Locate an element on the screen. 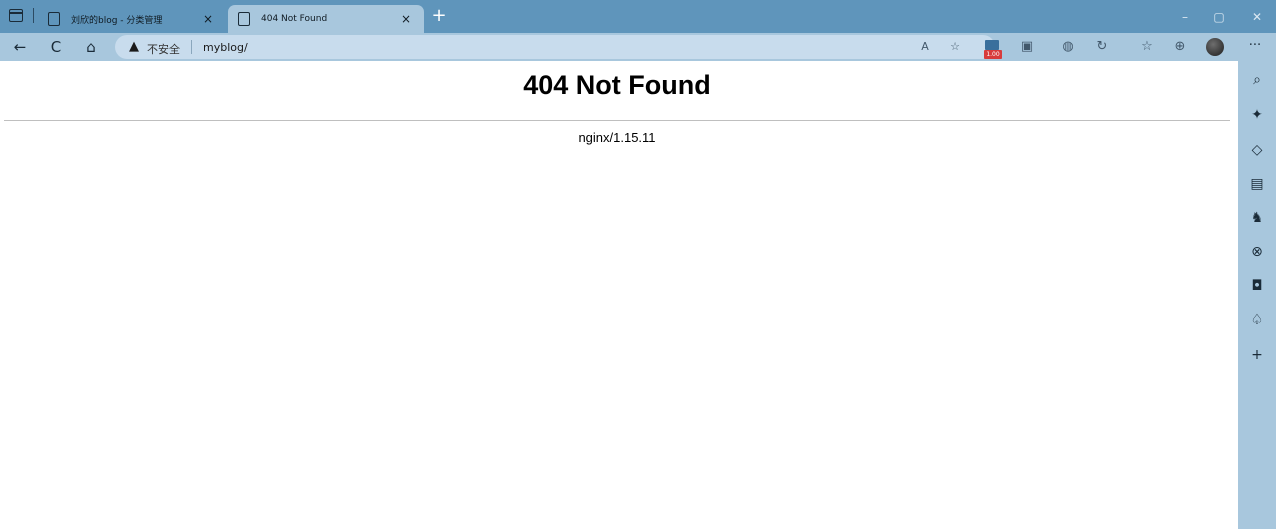 This screenshot has height=529, width=1276. copilot-icon: ✦ is located at coordinates (1257, 115).